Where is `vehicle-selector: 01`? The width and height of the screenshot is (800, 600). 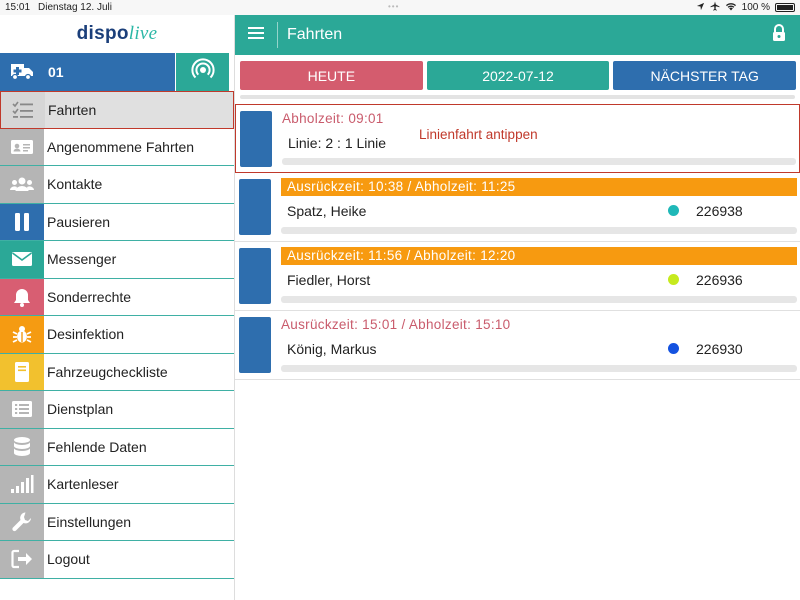 vehicle-selector: 01 is located at coordinates (88, 72).